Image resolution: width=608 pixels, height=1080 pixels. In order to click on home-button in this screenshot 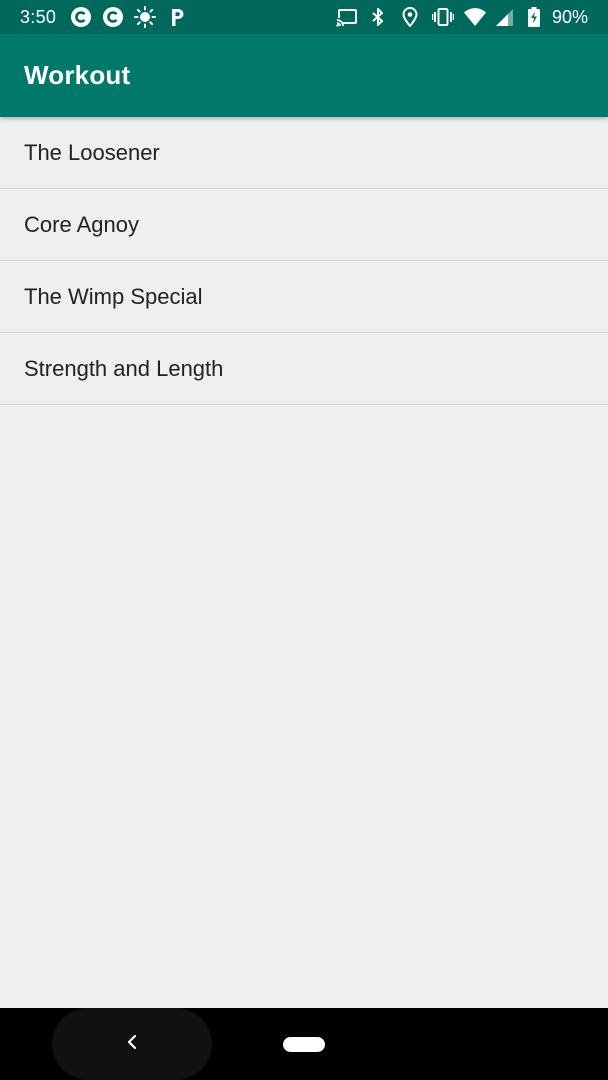, I will do `click(304, 1044)`.